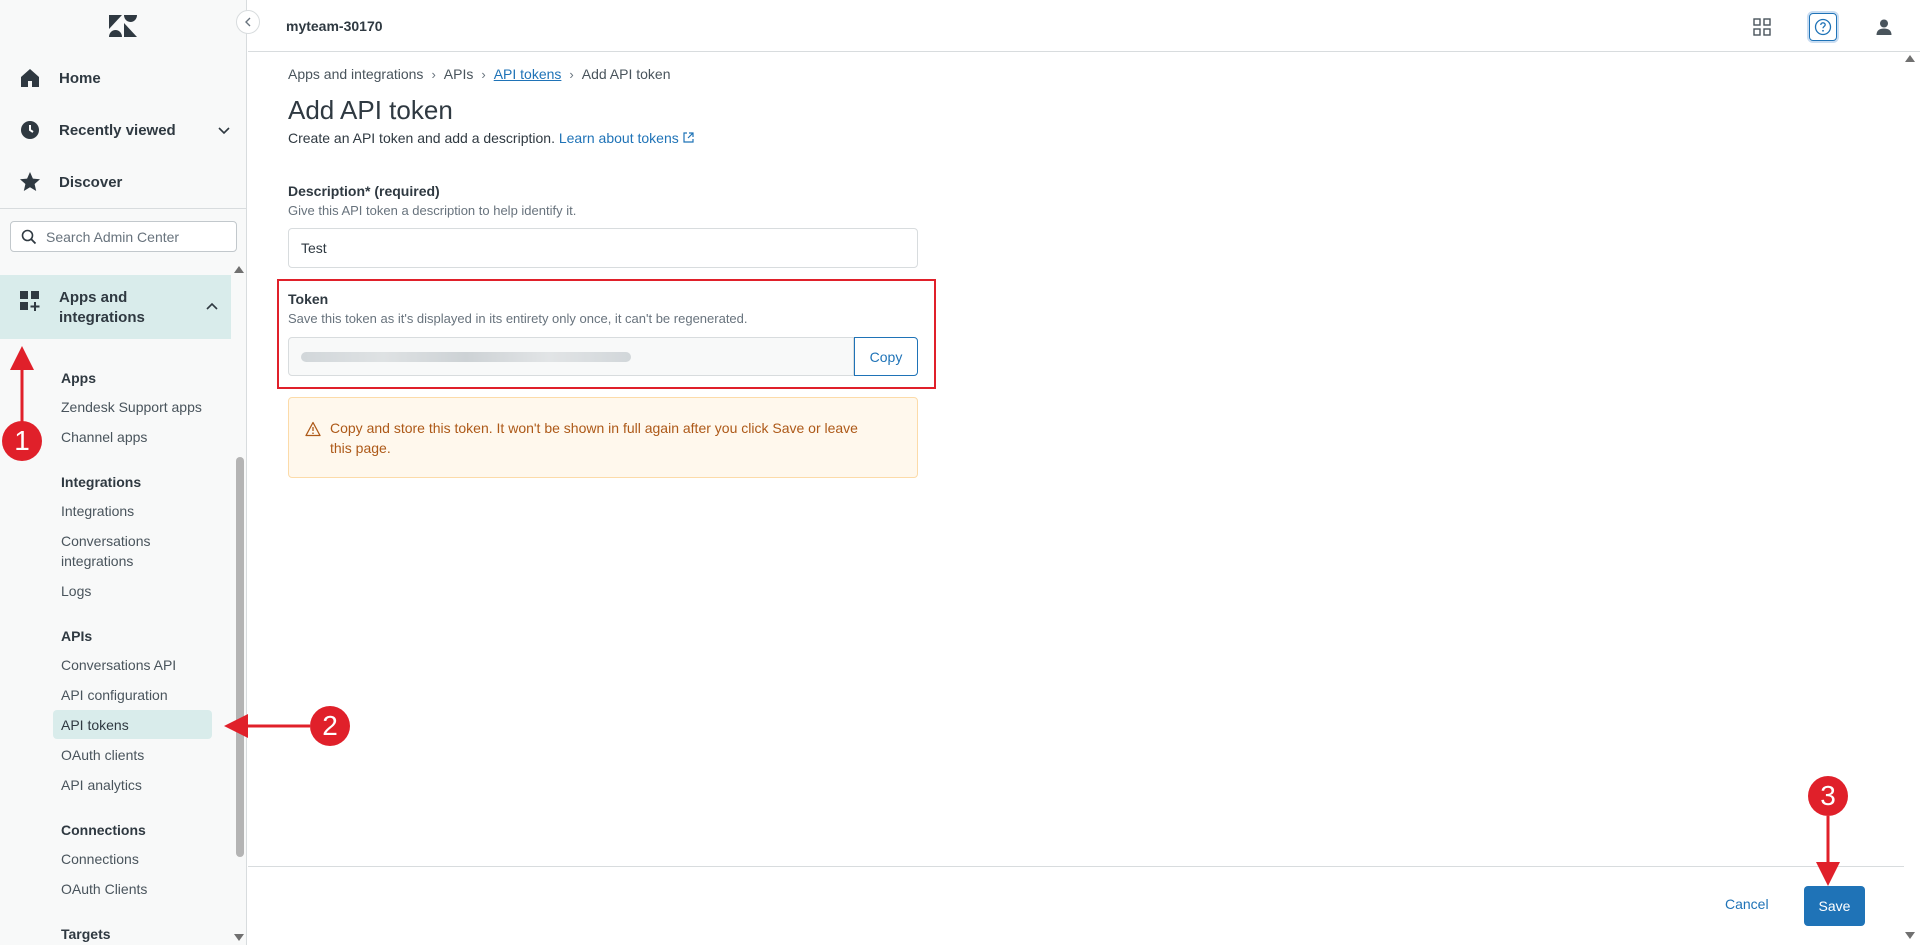 Image resolution: width=1920 pixels, height=945 pixels. I want to click on form-footer, so click(1076, 905).